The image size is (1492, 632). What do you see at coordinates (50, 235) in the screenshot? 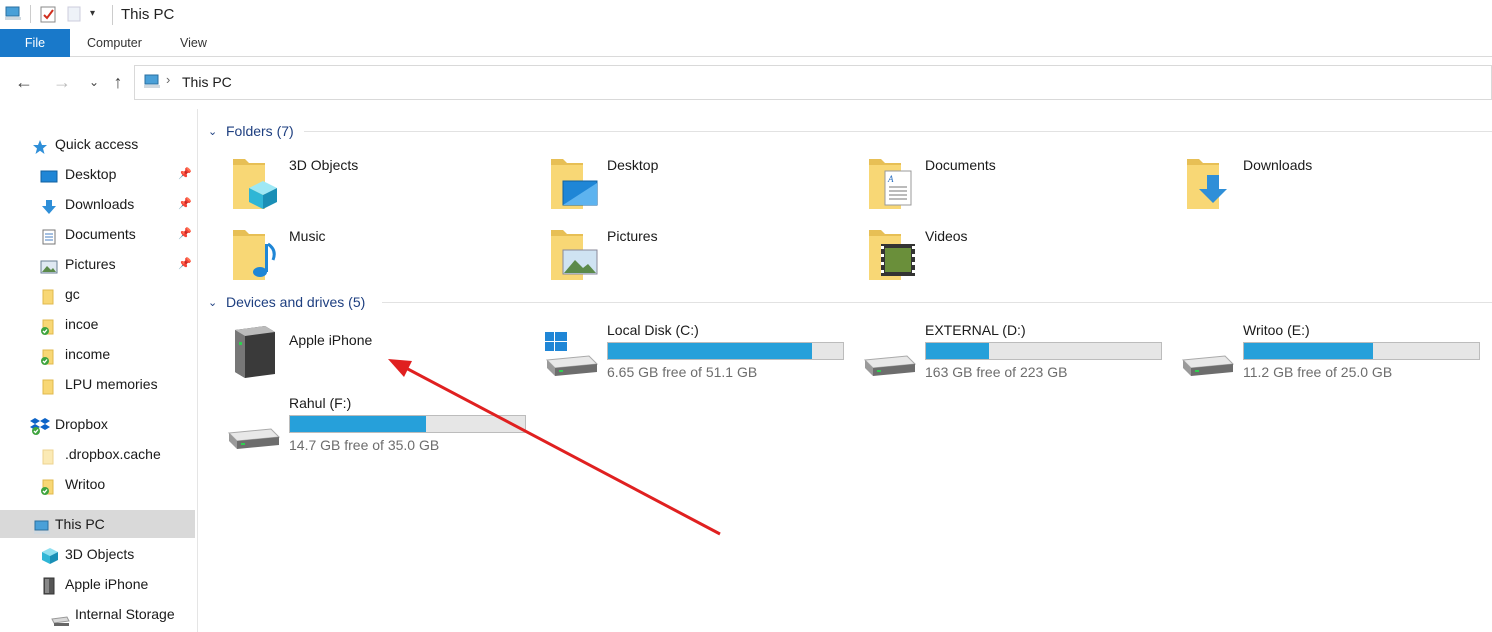
I see `documents-icon` at bounding box center [50, 235].